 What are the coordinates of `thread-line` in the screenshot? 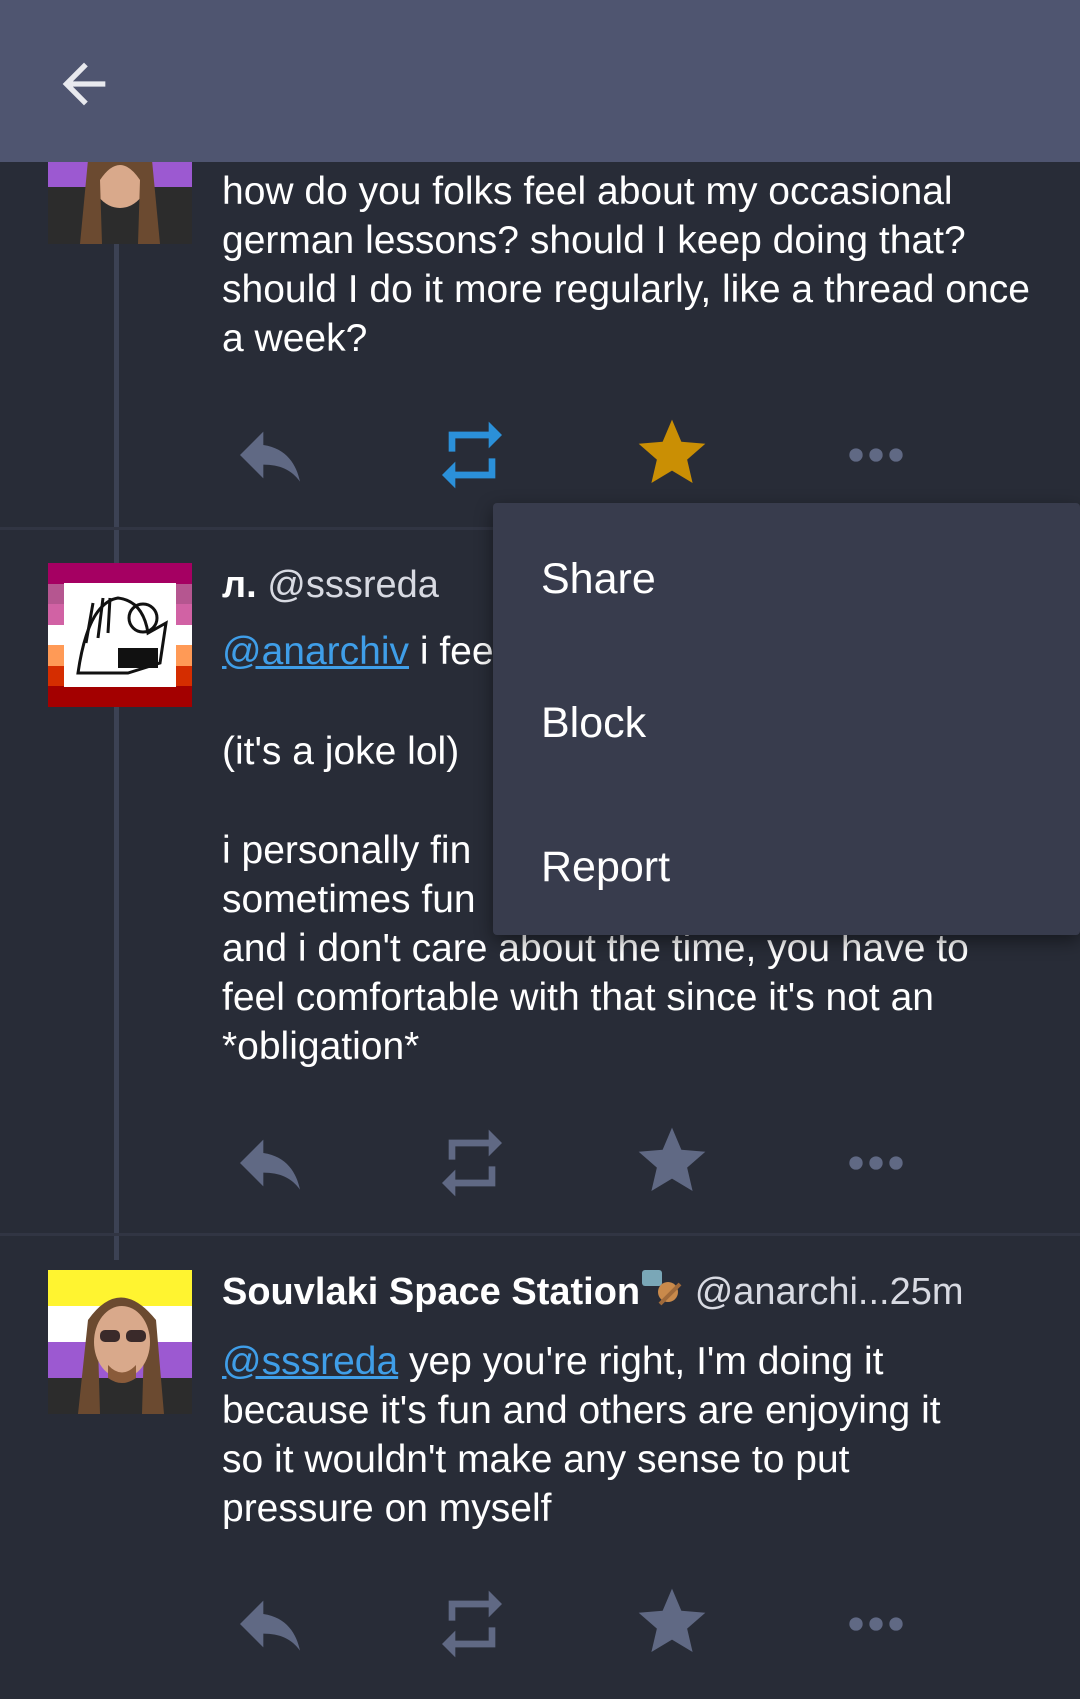 It's located at (116, 711).